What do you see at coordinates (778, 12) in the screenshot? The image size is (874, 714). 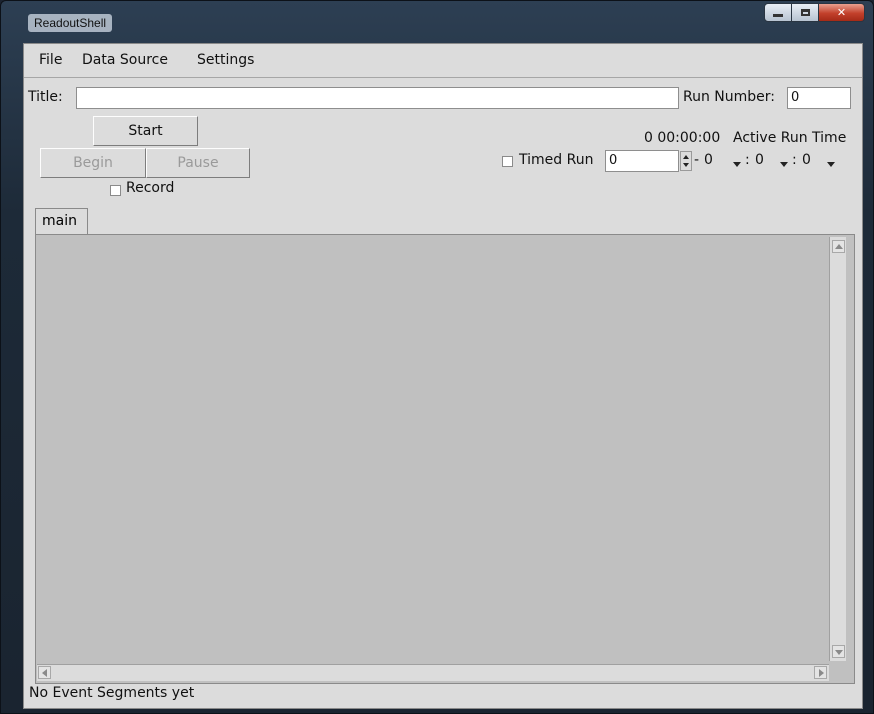 I see `minimize-button` at bounding box center [778, 12].